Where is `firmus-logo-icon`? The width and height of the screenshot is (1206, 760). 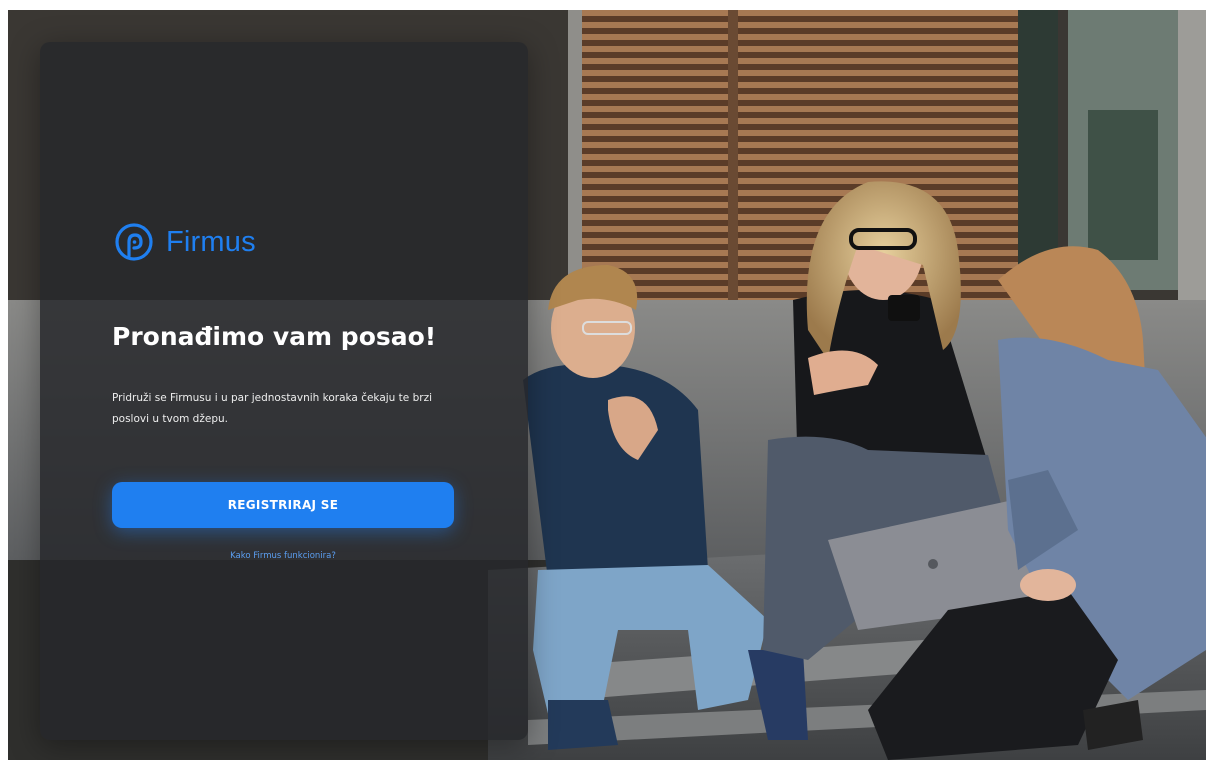
firmus-logo-icon is located at coordinates (134, 242).